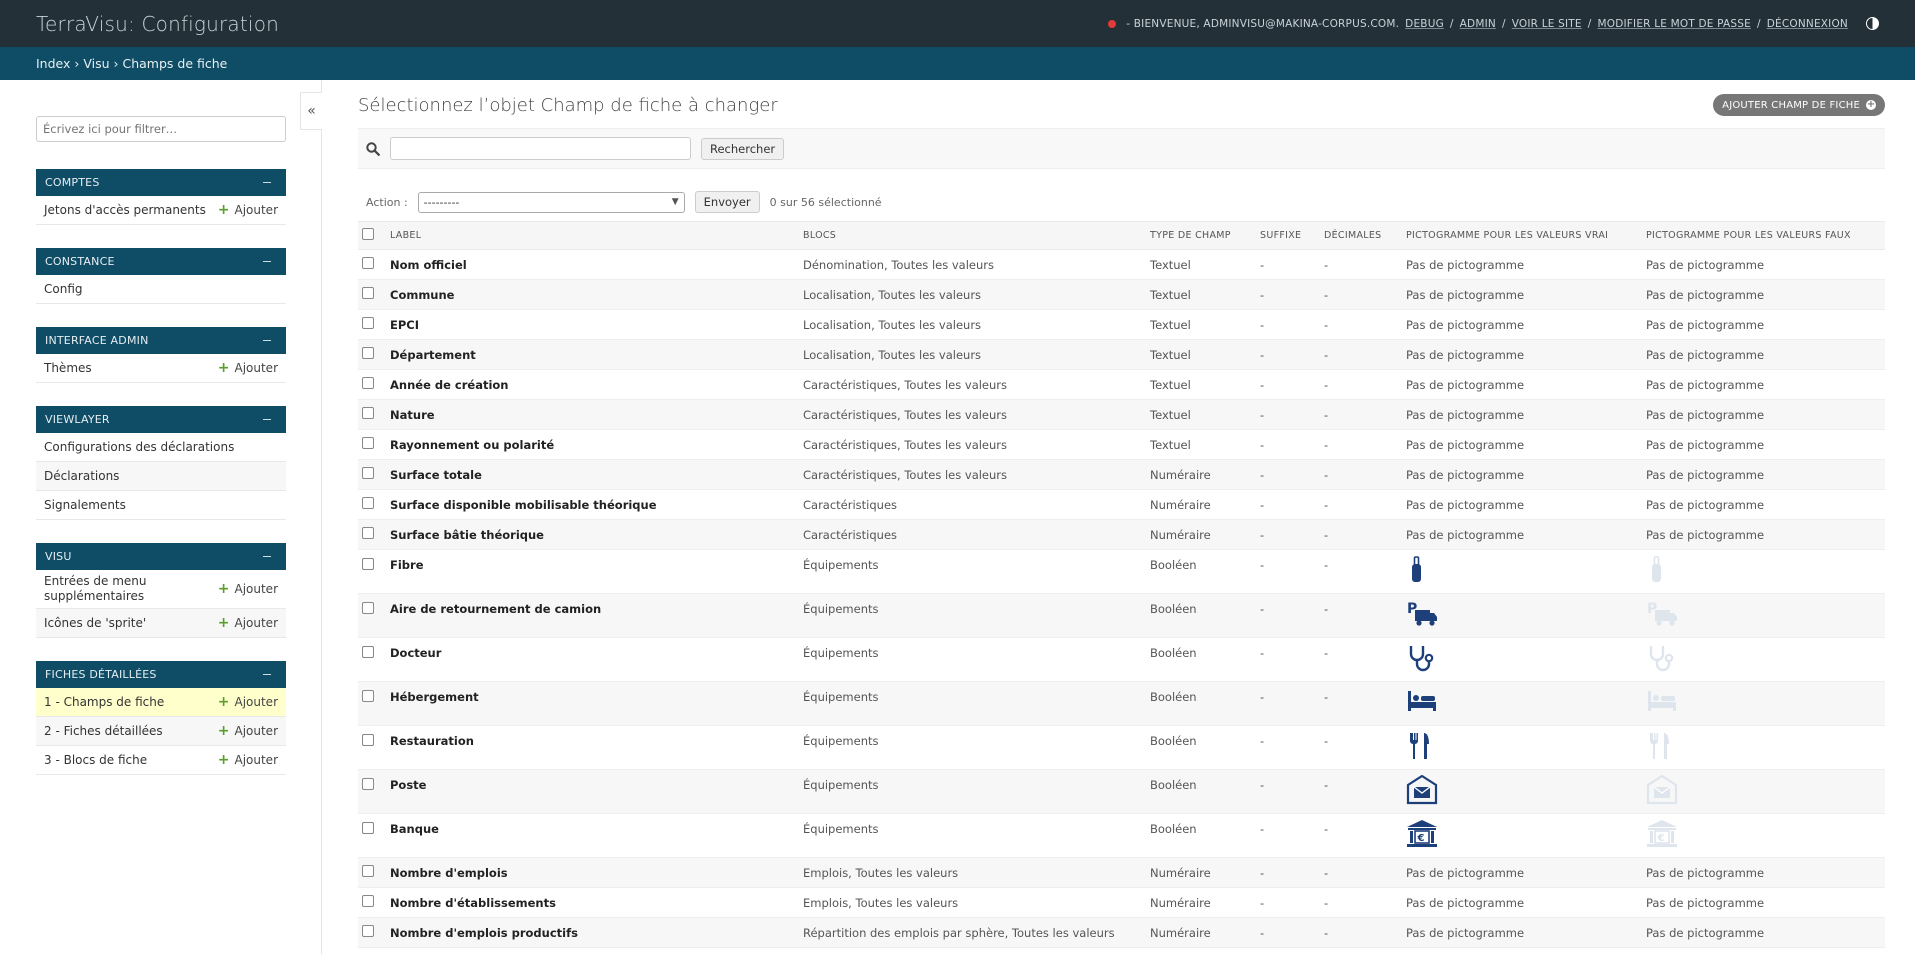 The height and width of the screenshot is (954, 1915). I want to click on search-button: Rechercher, so click(743, 148).